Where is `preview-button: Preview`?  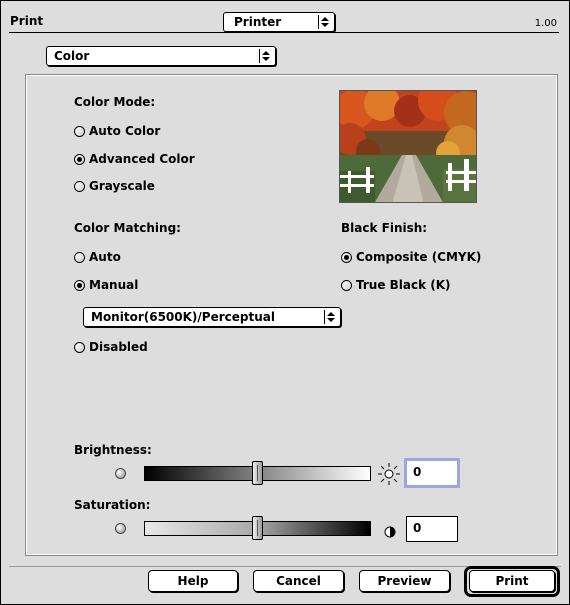 preview-button: Preview is located at coordinates (404, 581).